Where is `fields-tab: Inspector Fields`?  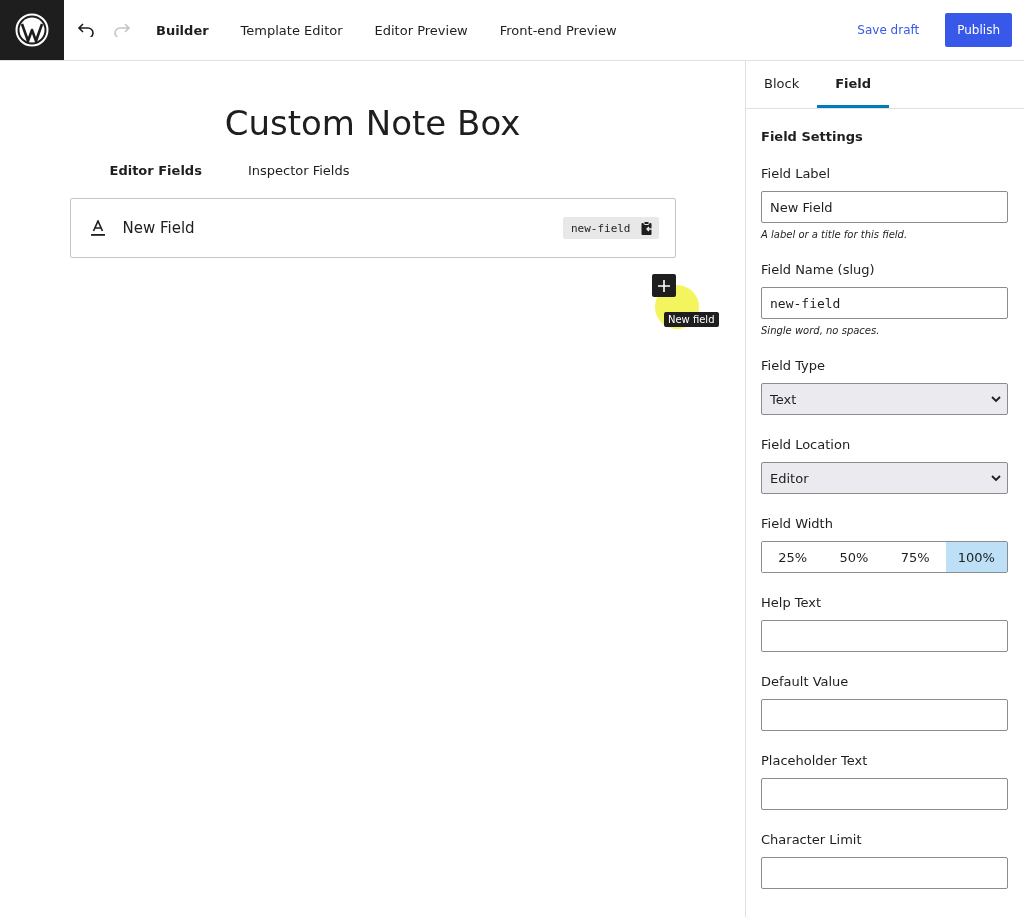
fields-tab: Inspector Fields is located at coordinates (298, 170).